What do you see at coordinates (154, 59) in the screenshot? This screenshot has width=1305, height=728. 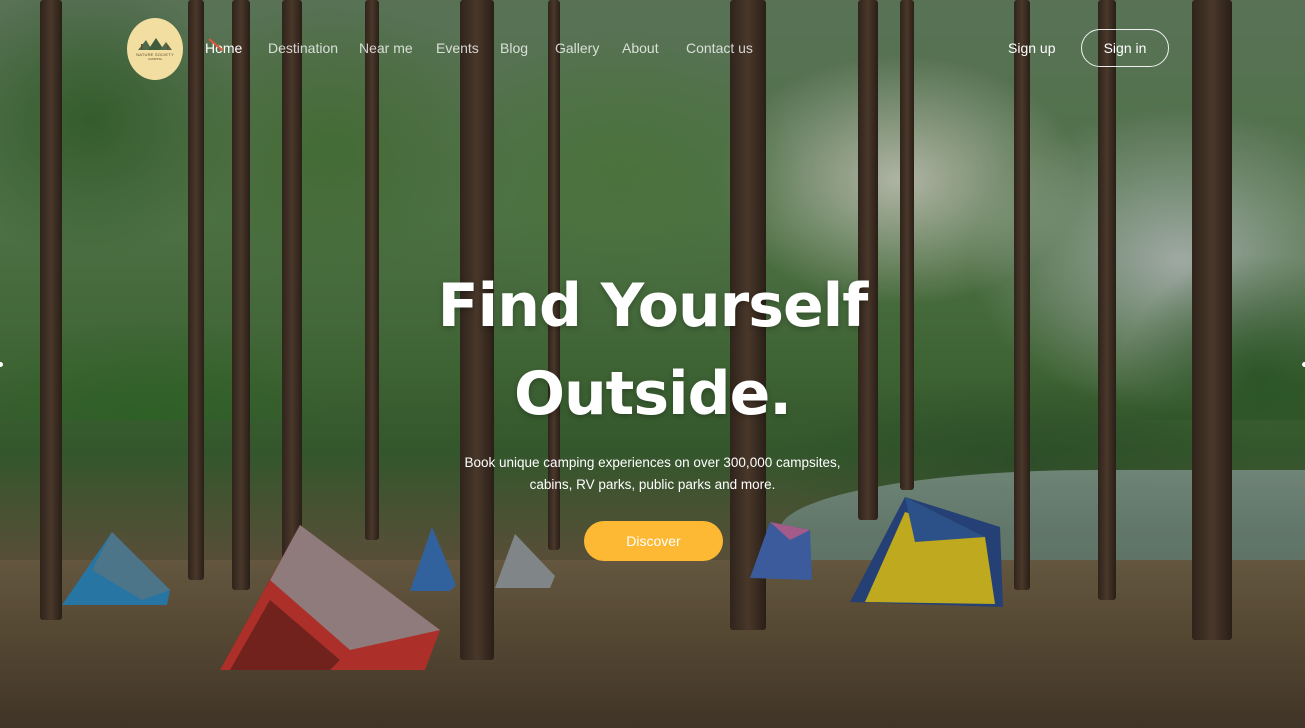 I see `logo-tagline: CAMPING` at bounding box center [154, 59].